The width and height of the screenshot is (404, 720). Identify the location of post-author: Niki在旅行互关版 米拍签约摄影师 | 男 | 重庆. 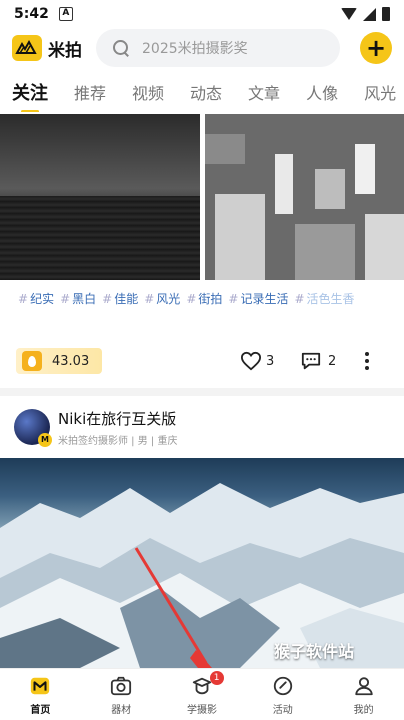
(204, 427).